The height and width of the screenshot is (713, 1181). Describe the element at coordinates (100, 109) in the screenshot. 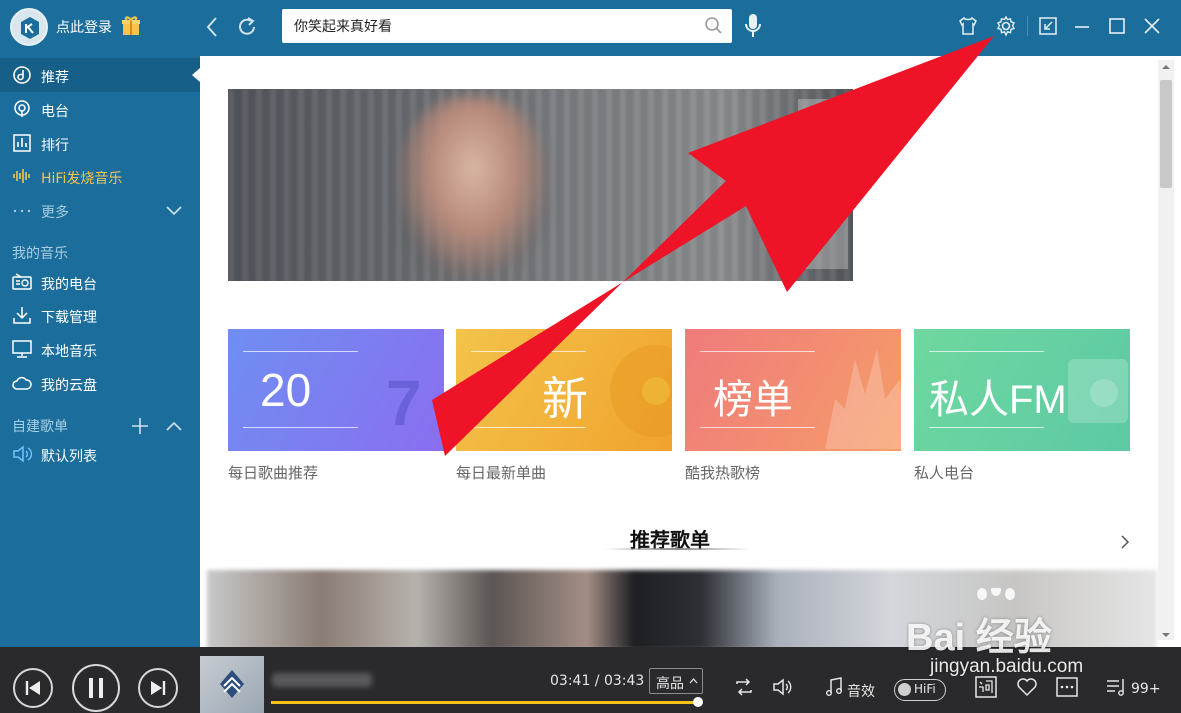

I see `sidebar-item-radio: 电台` at that location.